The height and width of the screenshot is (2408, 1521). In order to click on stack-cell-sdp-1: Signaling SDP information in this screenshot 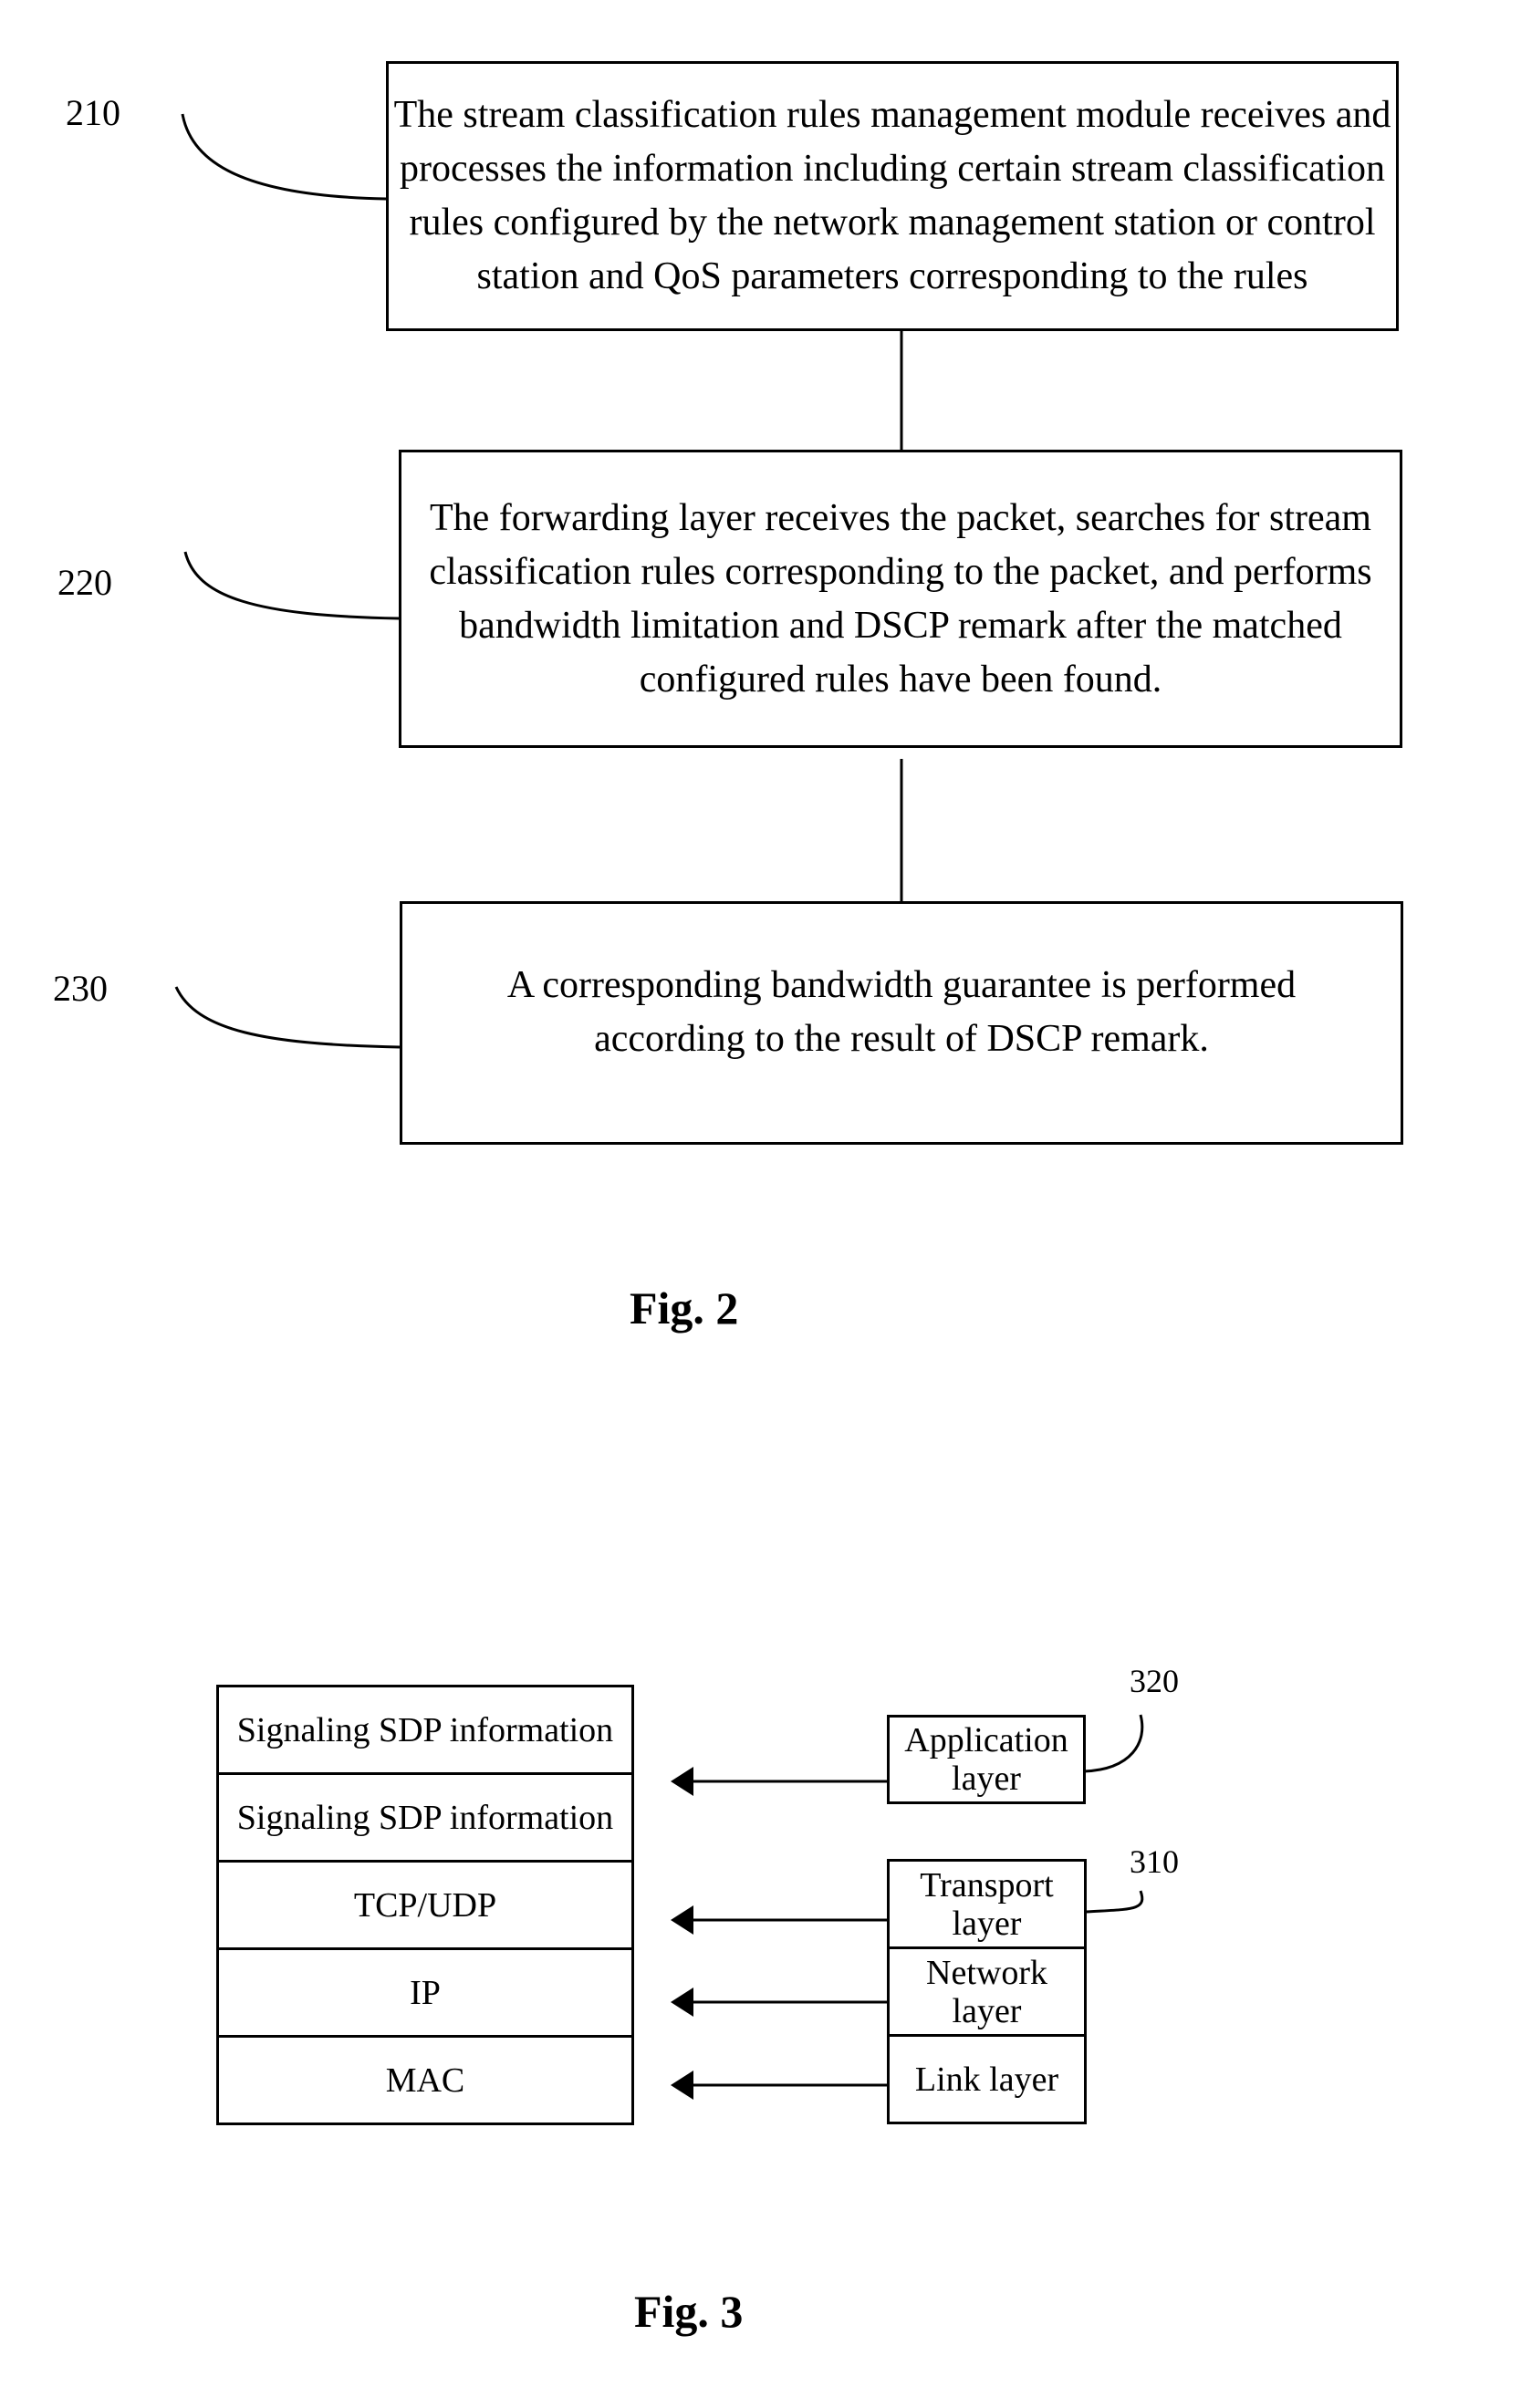, I will do `click(425, 1730)`.